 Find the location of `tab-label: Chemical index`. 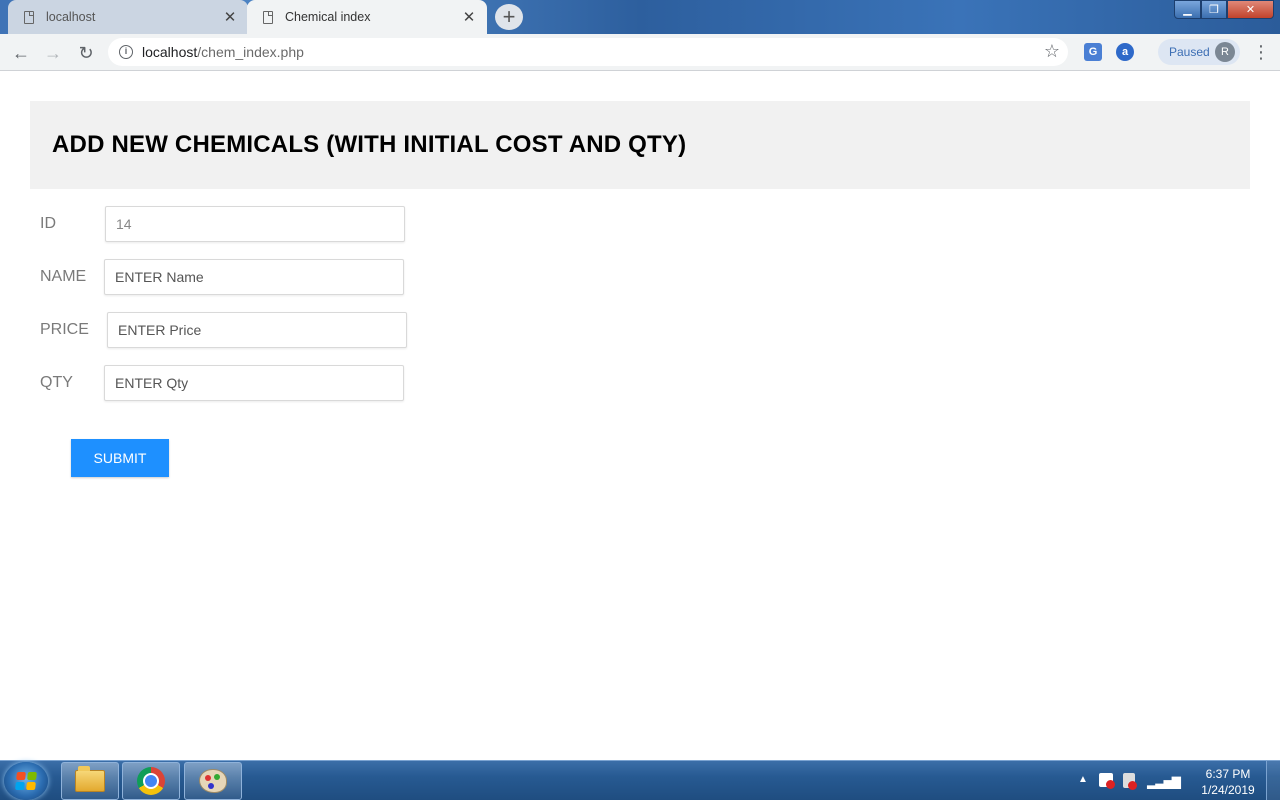

tab-label: Chemical index is located at coordinates (328, 17).